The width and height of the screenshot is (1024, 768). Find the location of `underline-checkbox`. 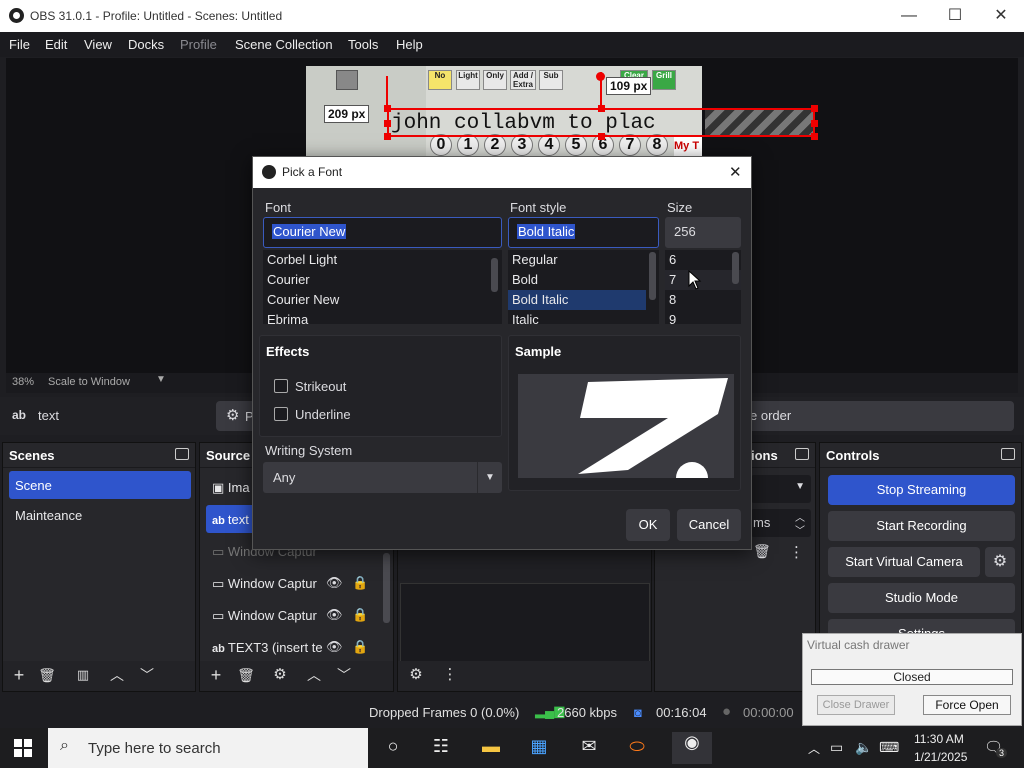

underline-checkbox is located at coordinates (281, 414).